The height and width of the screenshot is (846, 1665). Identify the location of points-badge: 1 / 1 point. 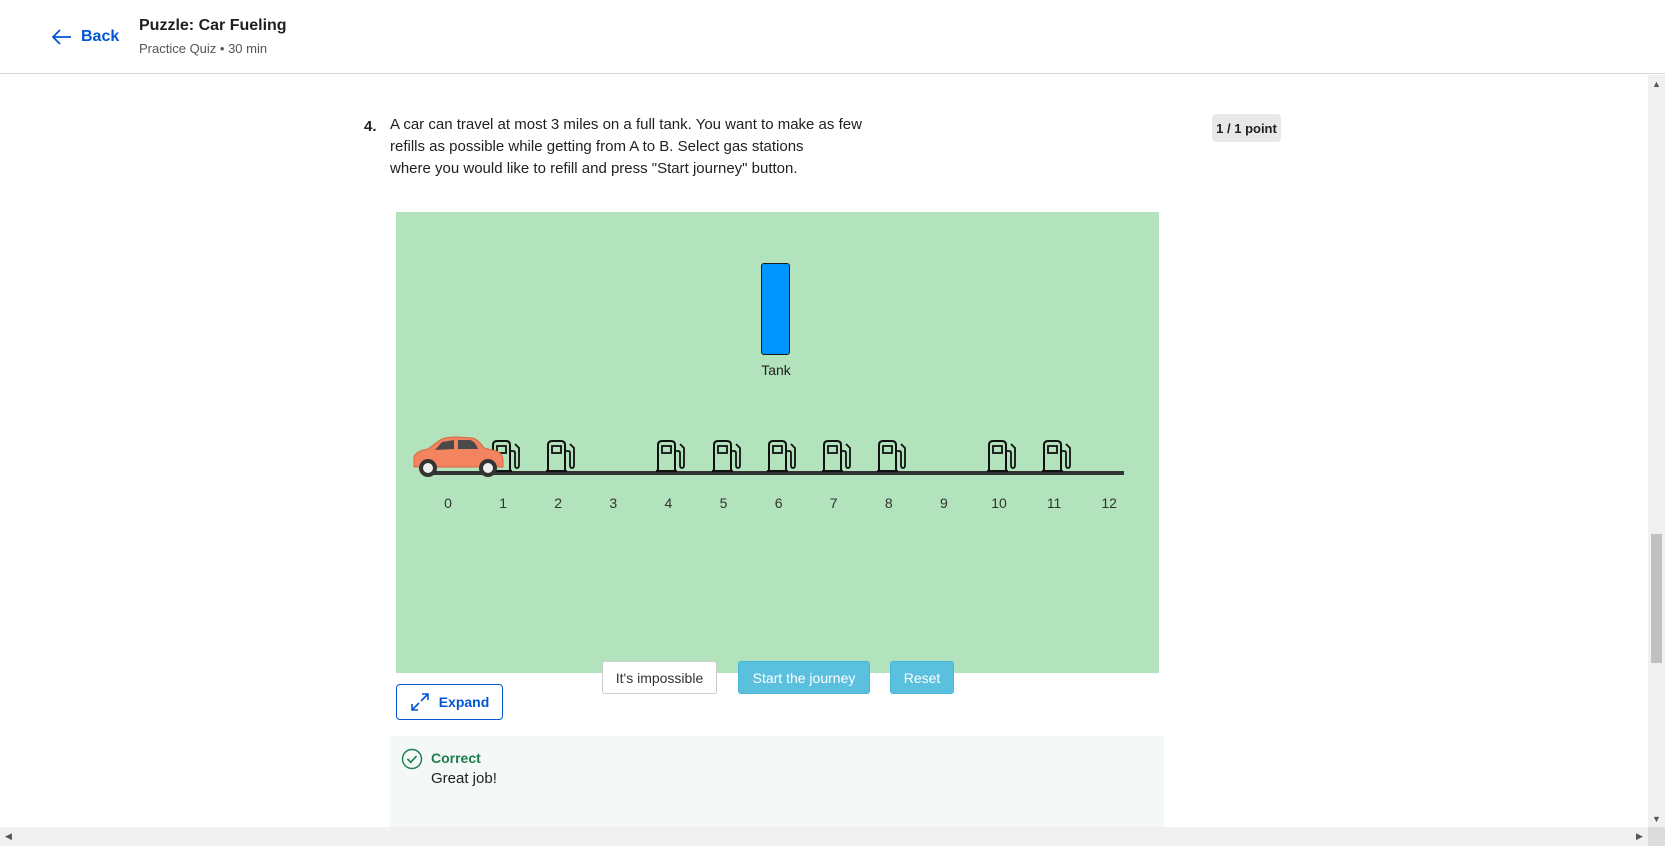
(1246, 128).